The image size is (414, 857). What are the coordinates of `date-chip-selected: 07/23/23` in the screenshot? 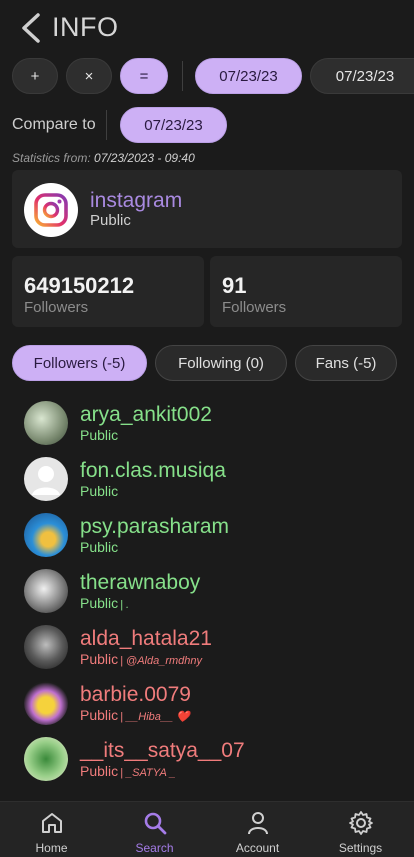 It's located at (248, 76).